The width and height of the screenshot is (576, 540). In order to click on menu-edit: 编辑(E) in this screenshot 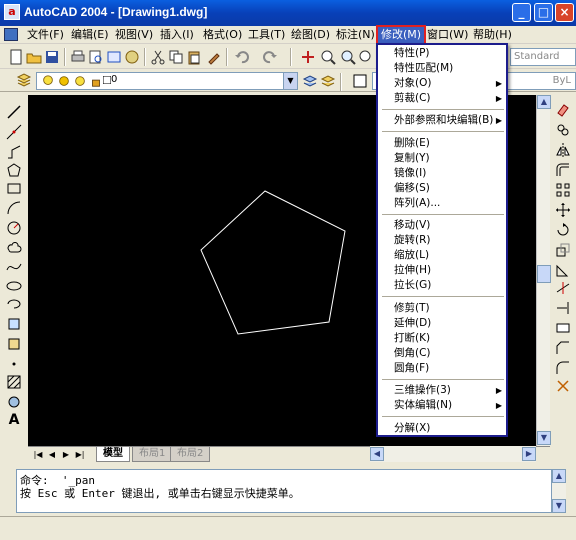, I will do `click(90, 35)`.